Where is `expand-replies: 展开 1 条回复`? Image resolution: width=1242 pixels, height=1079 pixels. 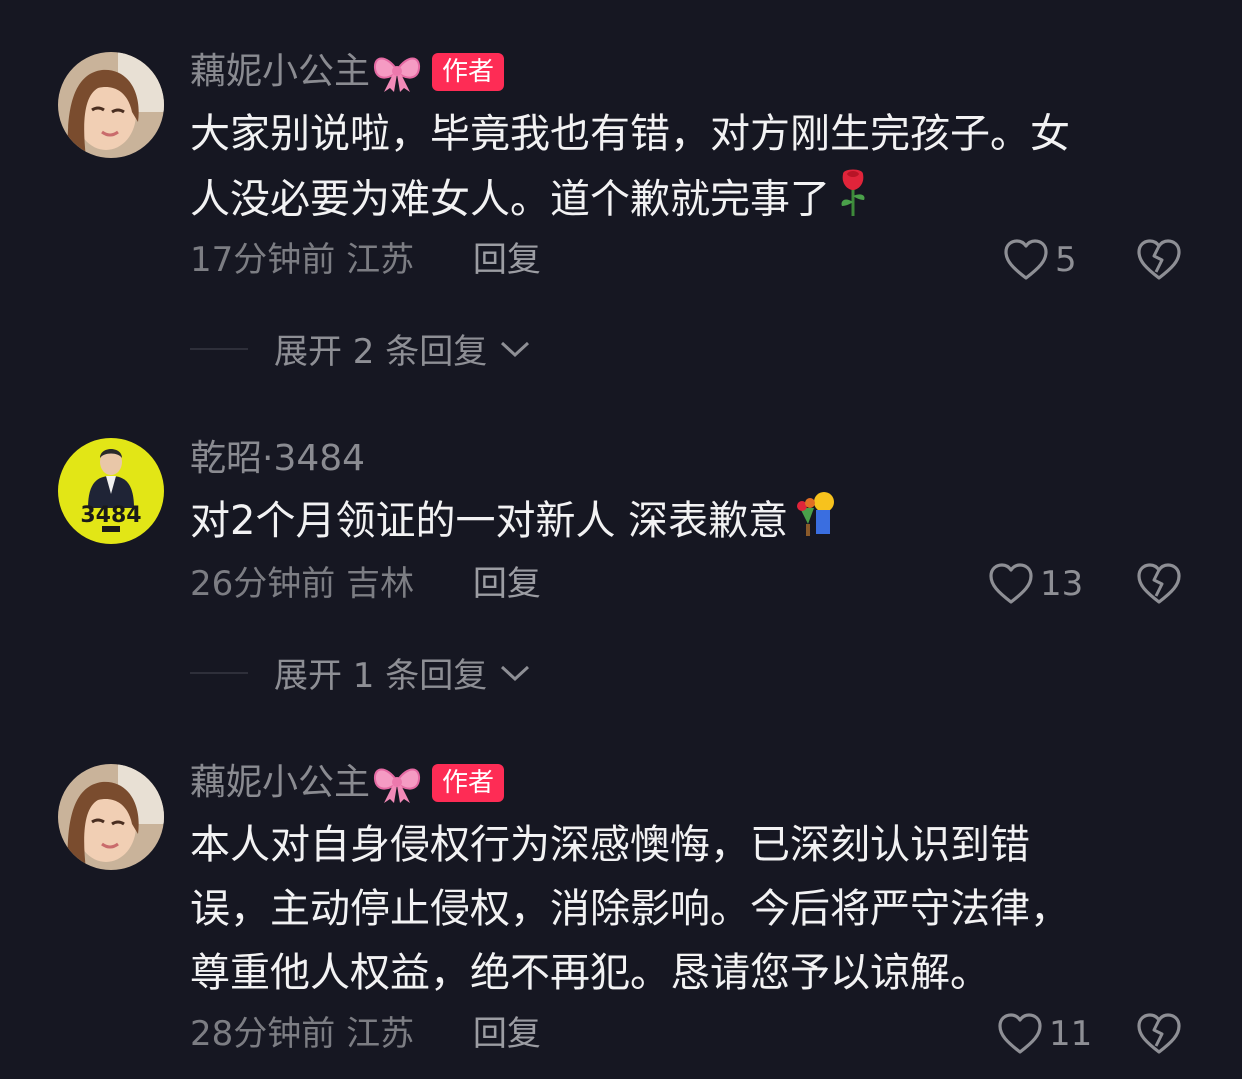 expand-replies: 展开 1 条回复 is located at coordinates (360, 672).